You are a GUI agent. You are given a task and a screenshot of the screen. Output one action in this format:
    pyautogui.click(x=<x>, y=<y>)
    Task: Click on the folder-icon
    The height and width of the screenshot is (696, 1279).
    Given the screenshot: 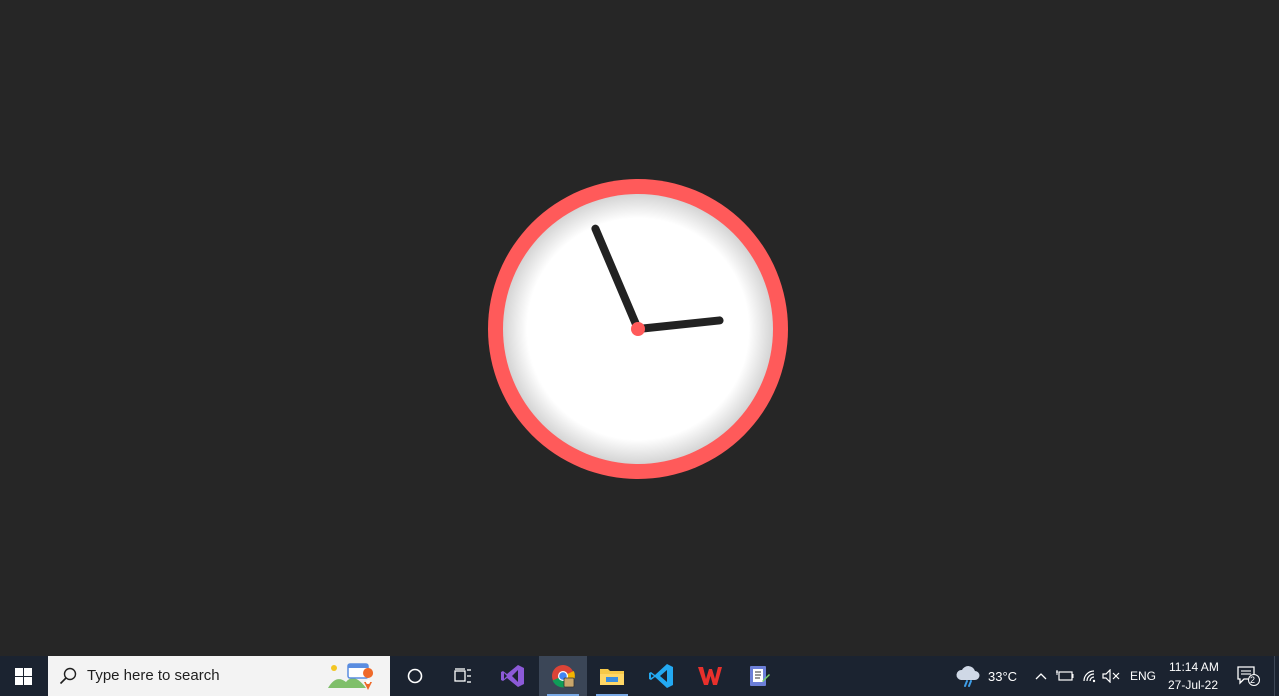 What is the action you would take?
    pyautogui.click(x=612, y=677)
    